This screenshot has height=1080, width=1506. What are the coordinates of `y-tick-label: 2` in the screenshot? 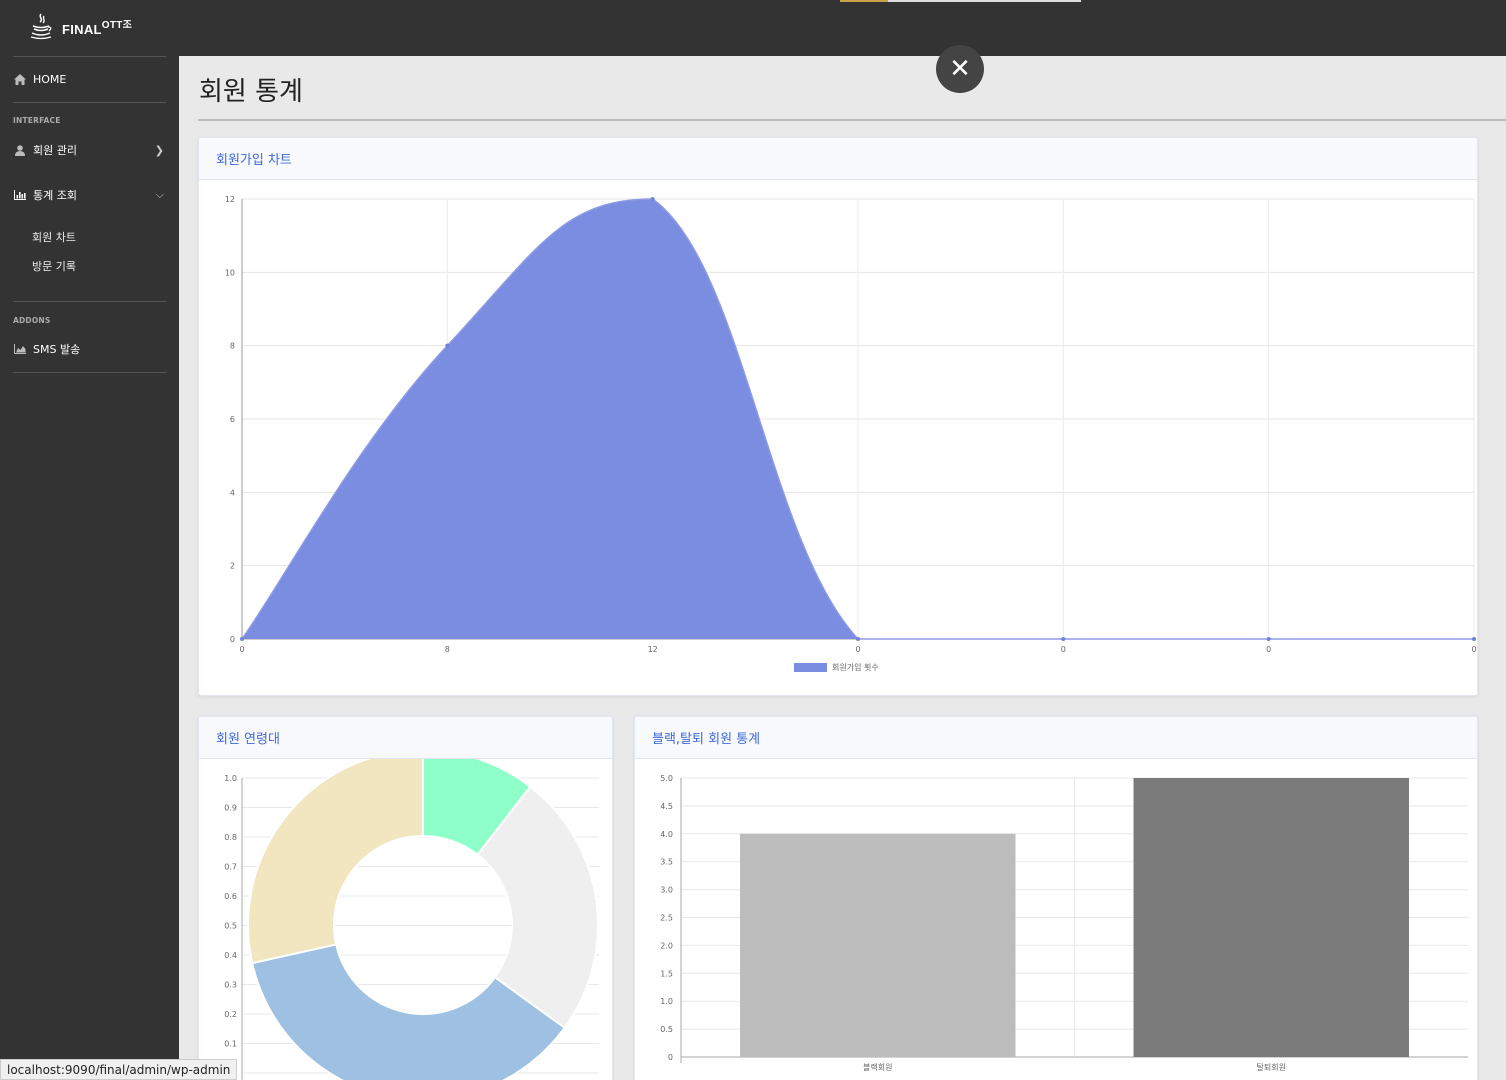 It's located at (232, 566).